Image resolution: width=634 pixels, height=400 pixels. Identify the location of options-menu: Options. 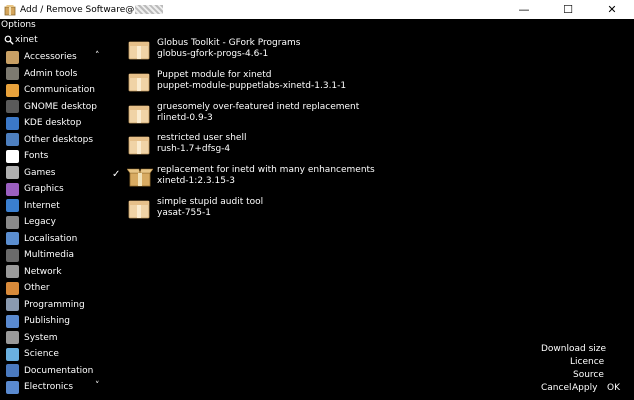
(18, 25).